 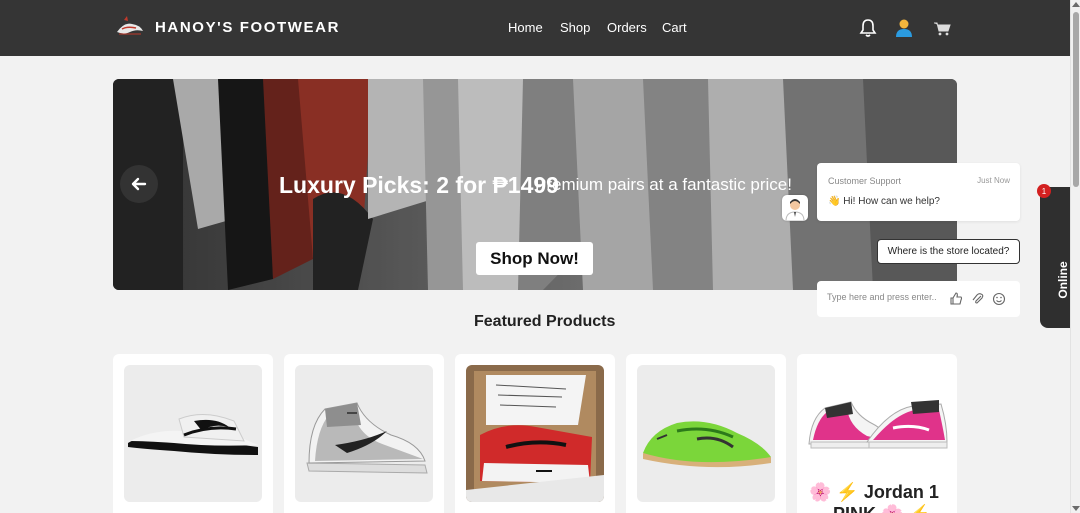 I want to click on scroll-down-arrow-icon, so click(x=1076, y=508).